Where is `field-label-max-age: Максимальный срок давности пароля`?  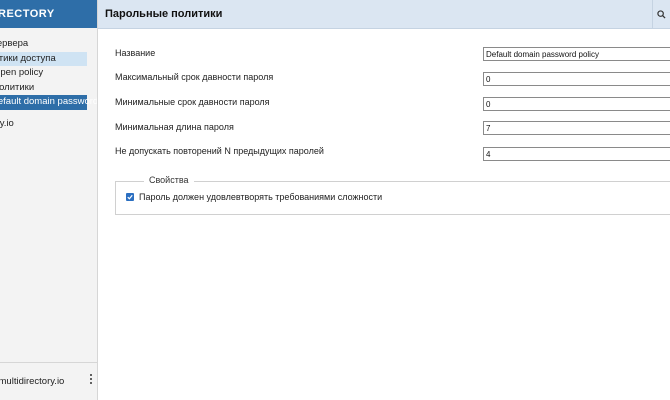 field-label-max-age: Максимальный срок давности пароля is located at coordinates (194, 77).